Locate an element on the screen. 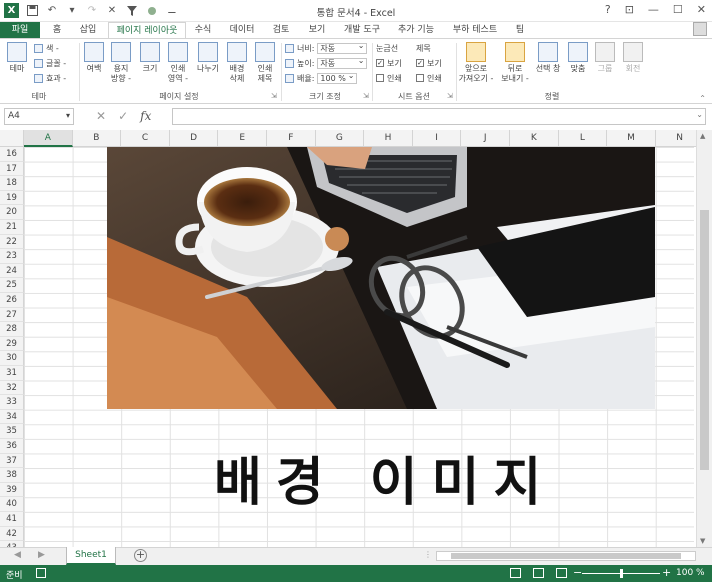 Image resolution: width=712 pixels, height=582 pixels. collapse-ribbon-icon: ⌃ is located at coordinates (702, 98).